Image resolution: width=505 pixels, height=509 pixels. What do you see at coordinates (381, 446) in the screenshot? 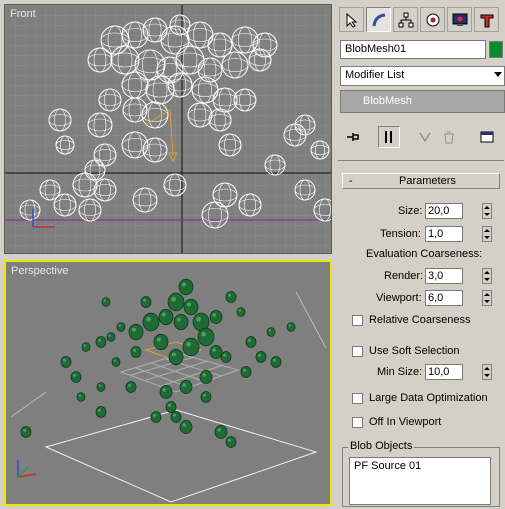
I see `blob-objects-title: Blob Objects` at bounding box center [381, 446].